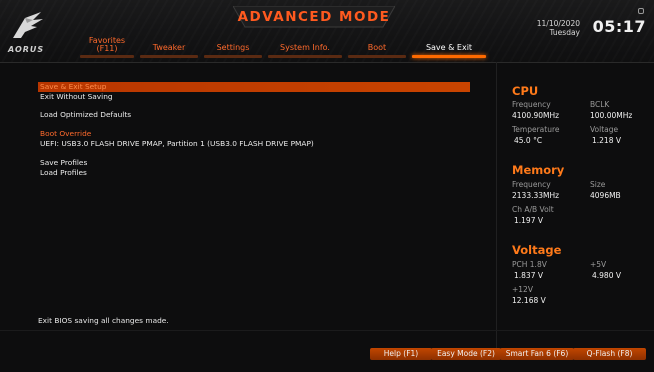  What do you see at coordinates (327, 330) in the screenshot?
I see `footer-divider` at bounding box center [327, 330].